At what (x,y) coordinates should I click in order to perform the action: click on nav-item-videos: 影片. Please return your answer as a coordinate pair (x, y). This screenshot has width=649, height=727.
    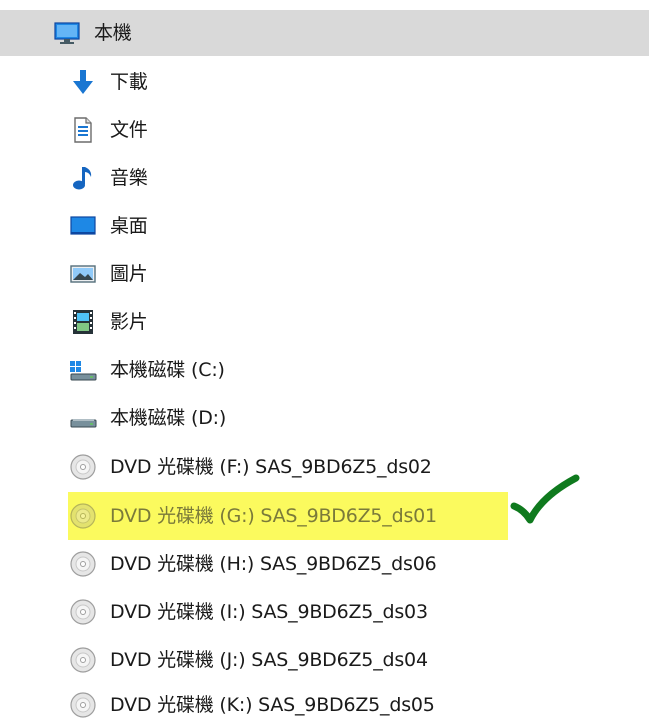
    Looking at the image, I should click on (348, 322).